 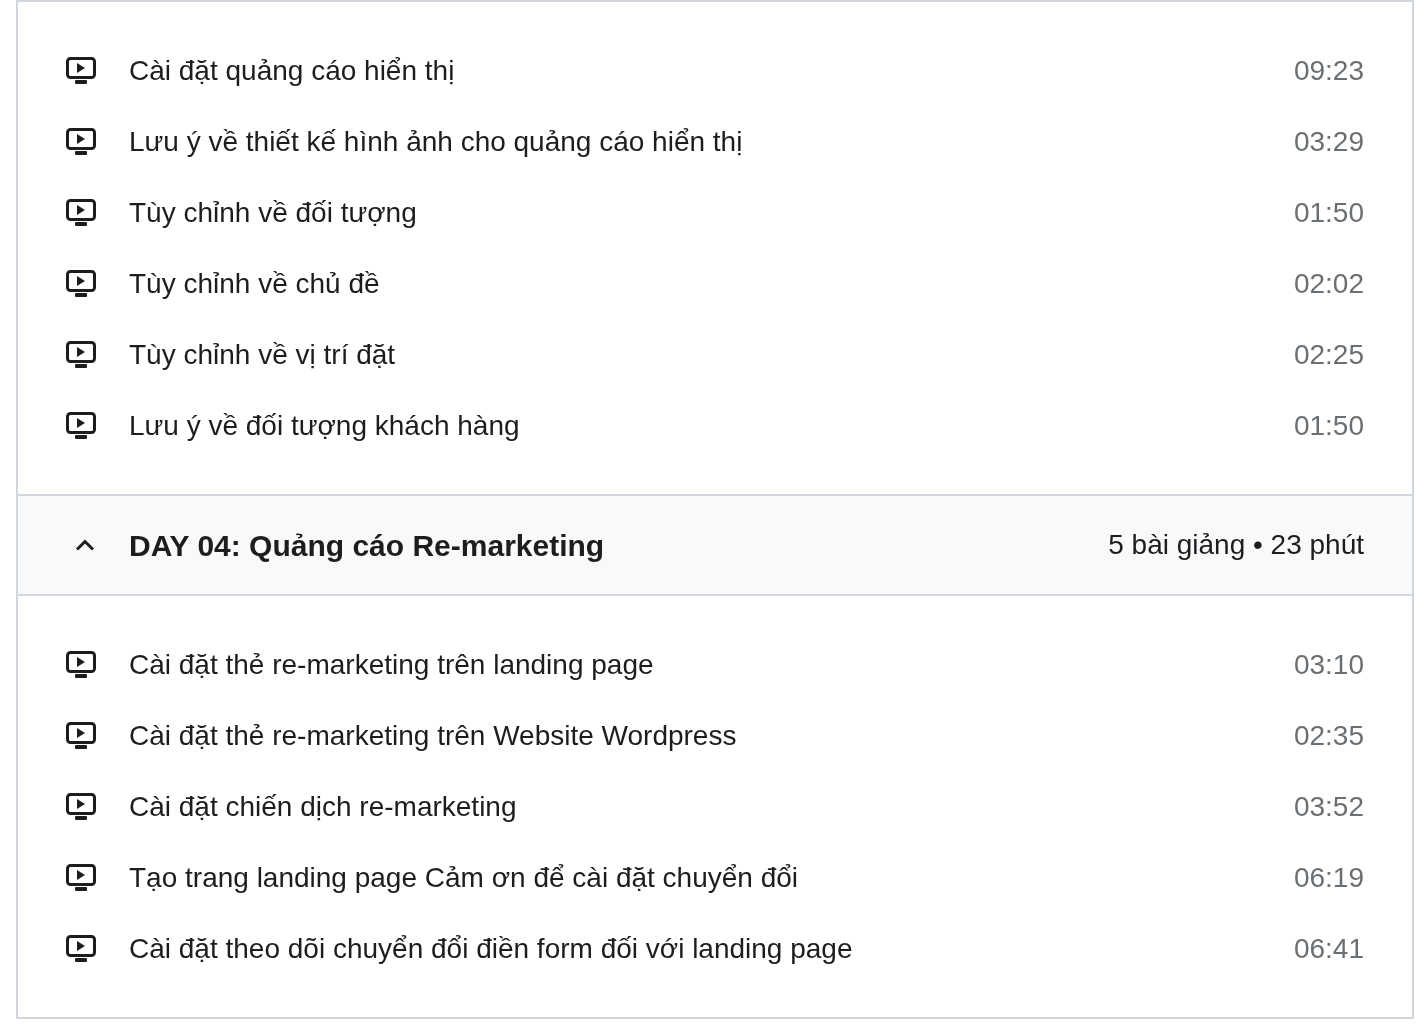 What do you see at coordinates (1328, 141) in the screenshot?
I see `lecture-duration: 03:29` at bounding box center [1328, 141].